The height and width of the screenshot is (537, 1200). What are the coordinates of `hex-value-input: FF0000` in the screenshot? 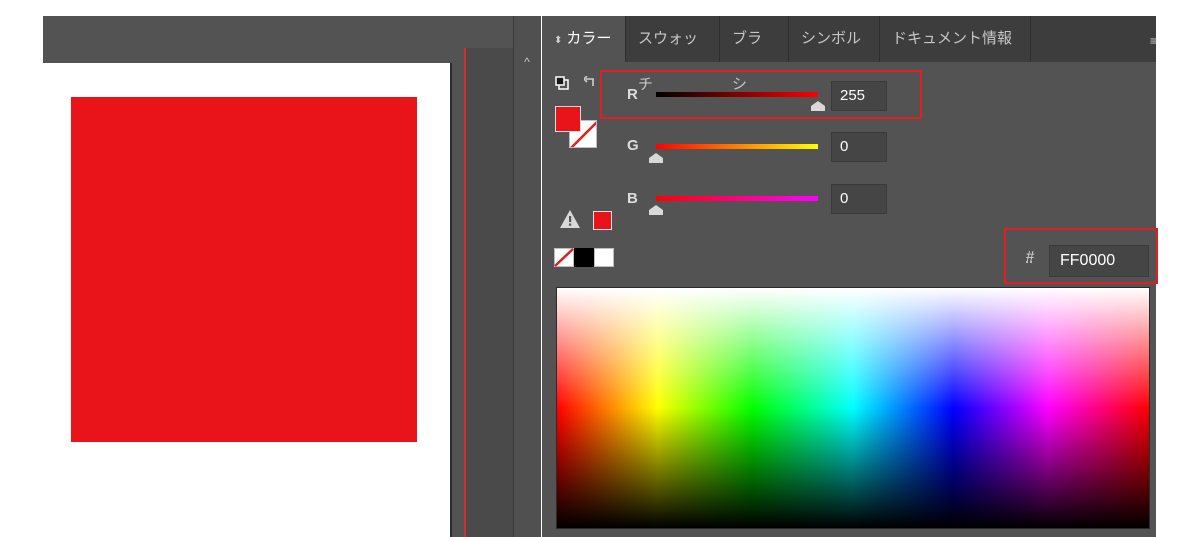 It's located at (1099, 261).